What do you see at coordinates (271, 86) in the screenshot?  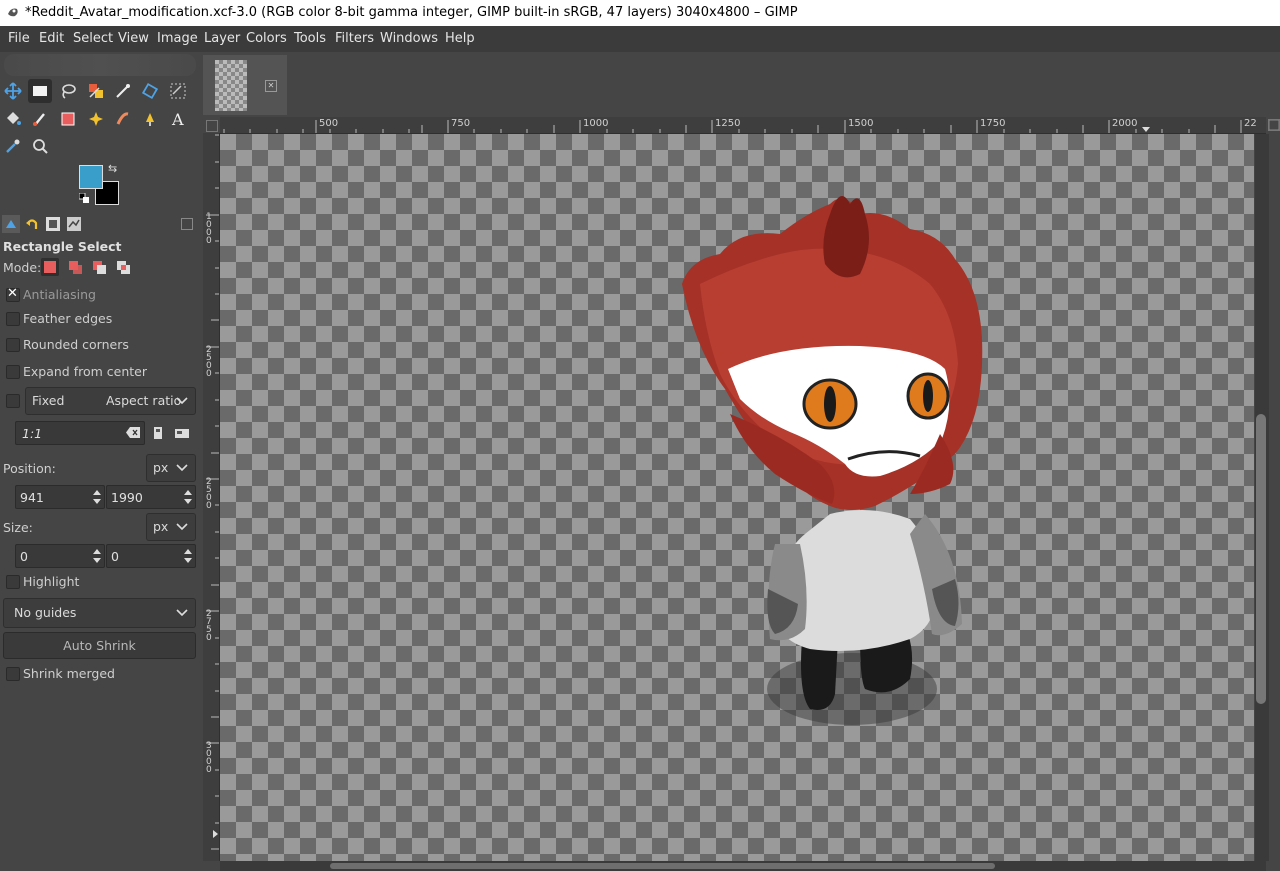 I see `close-tab-icon: ✕` at bounding box center [271, 86].